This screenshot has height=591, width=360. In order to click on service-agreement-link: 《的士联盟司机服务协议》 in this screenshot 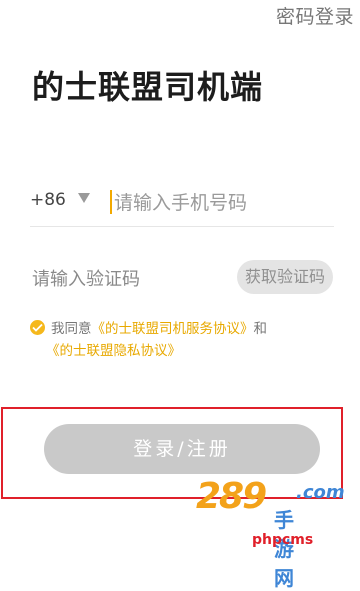, I will do `click(173, 329)`.